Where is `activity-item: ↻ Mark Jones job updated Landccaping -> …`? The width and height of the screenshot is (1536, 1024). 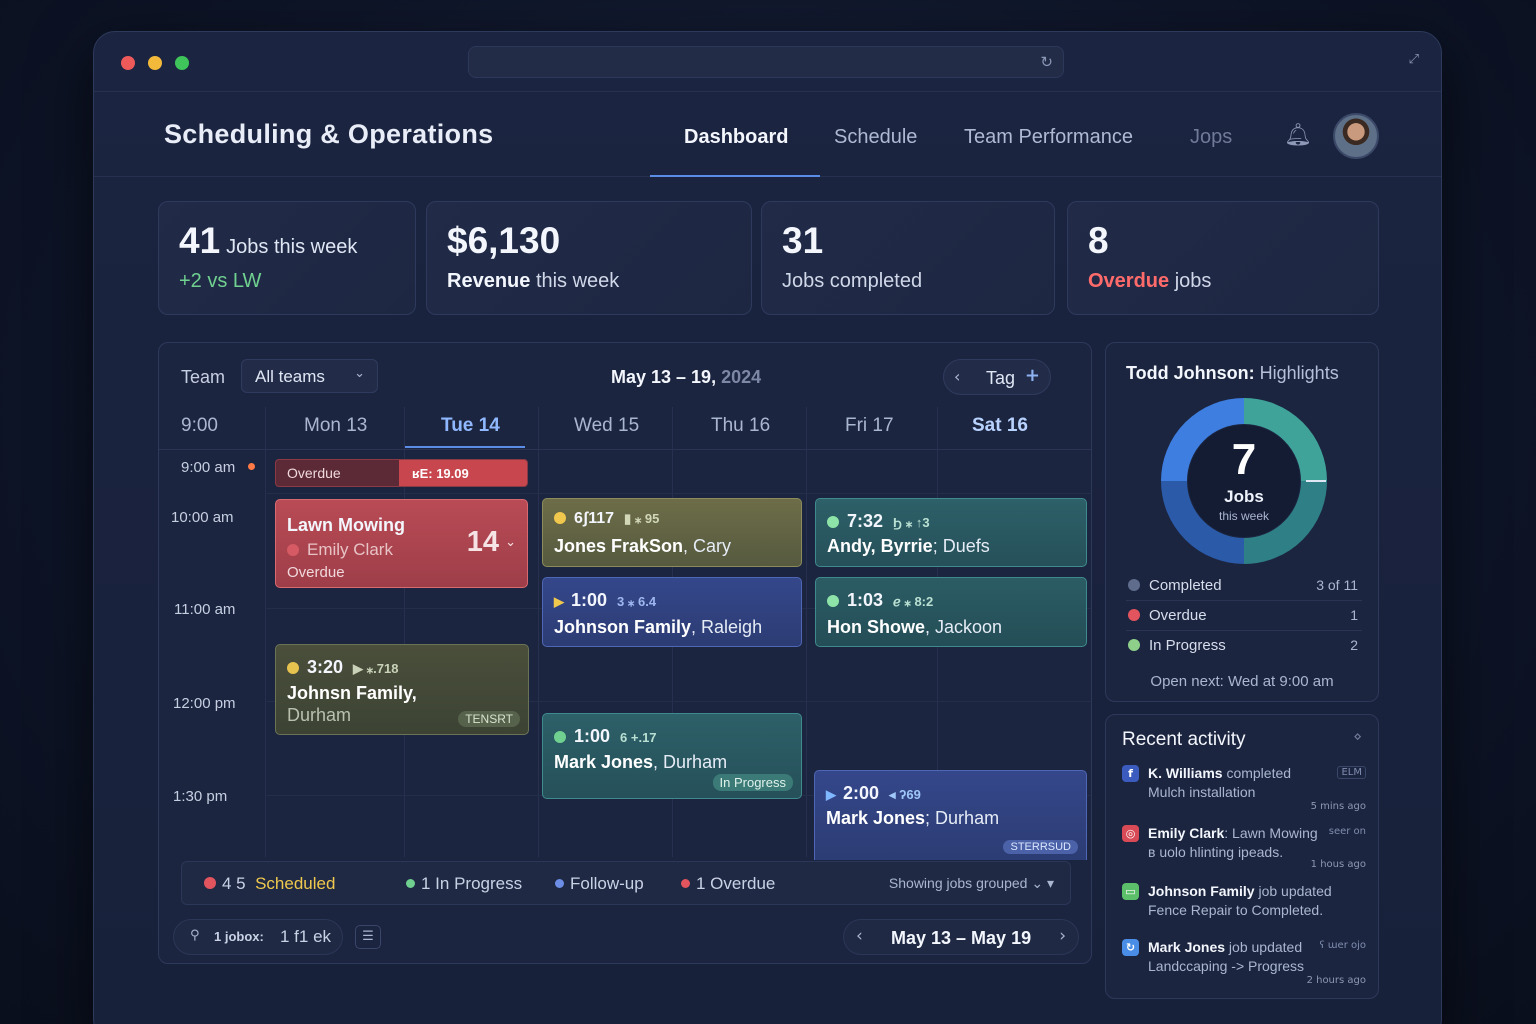 activity-item: ↻ Mark Jones job updated Landccaping -> … is located at coordinates (1244, 963).